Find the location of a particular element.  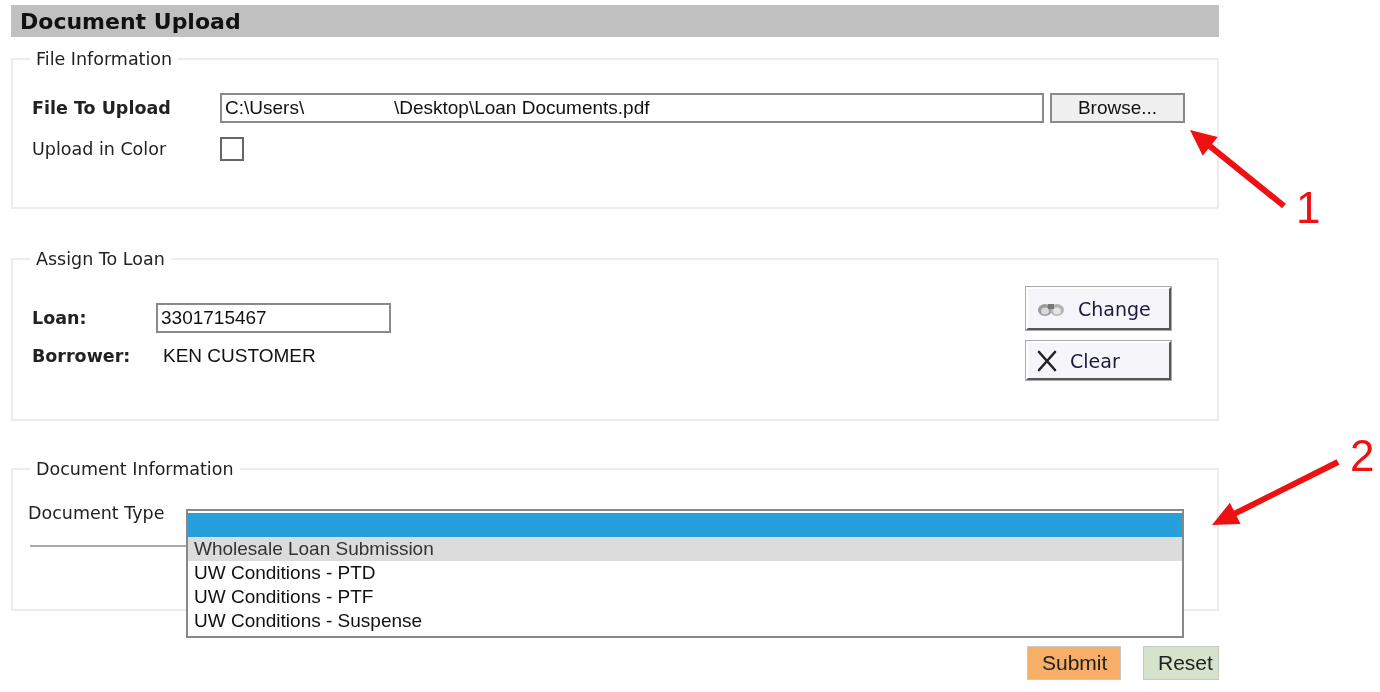

section-legend: File Information is located at coordinates (104, 59).